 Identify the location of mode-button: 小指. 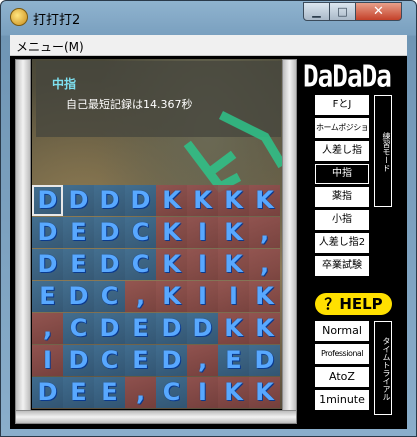
(342, 220).